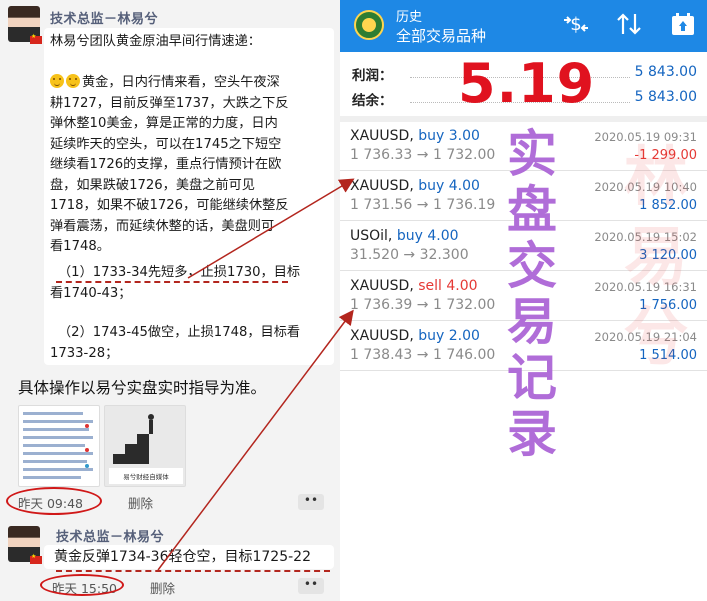 The height and width of the screenshot is (601, 707). What do you see at coordinates (532, 294) in the screenshot?
I see `overlay-title: 实盘交易记录` at bounding box center [532, 294].